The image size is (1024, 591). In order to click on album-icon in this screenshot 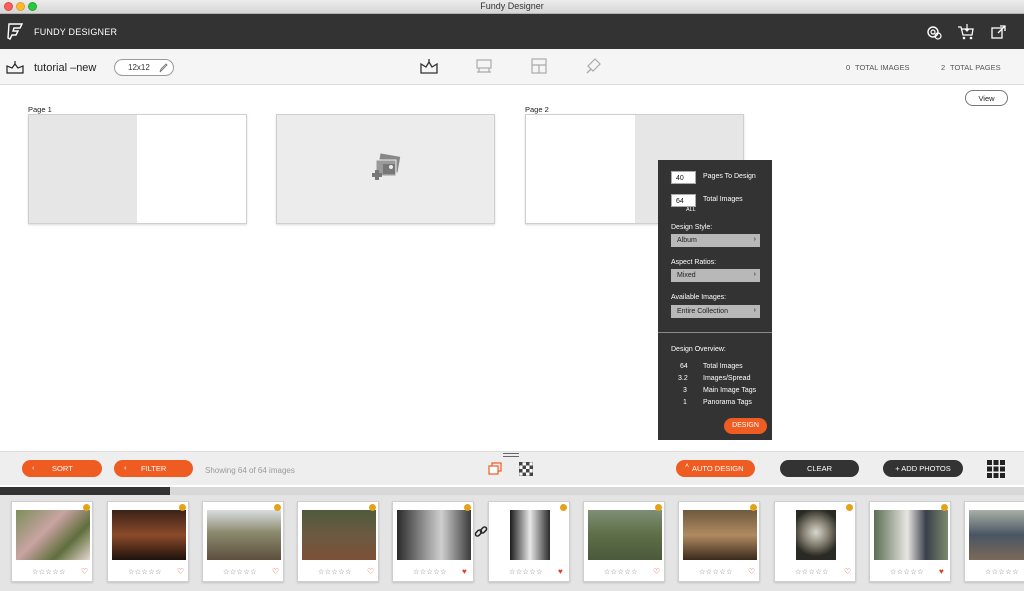, I will do `click(15, 67)`.